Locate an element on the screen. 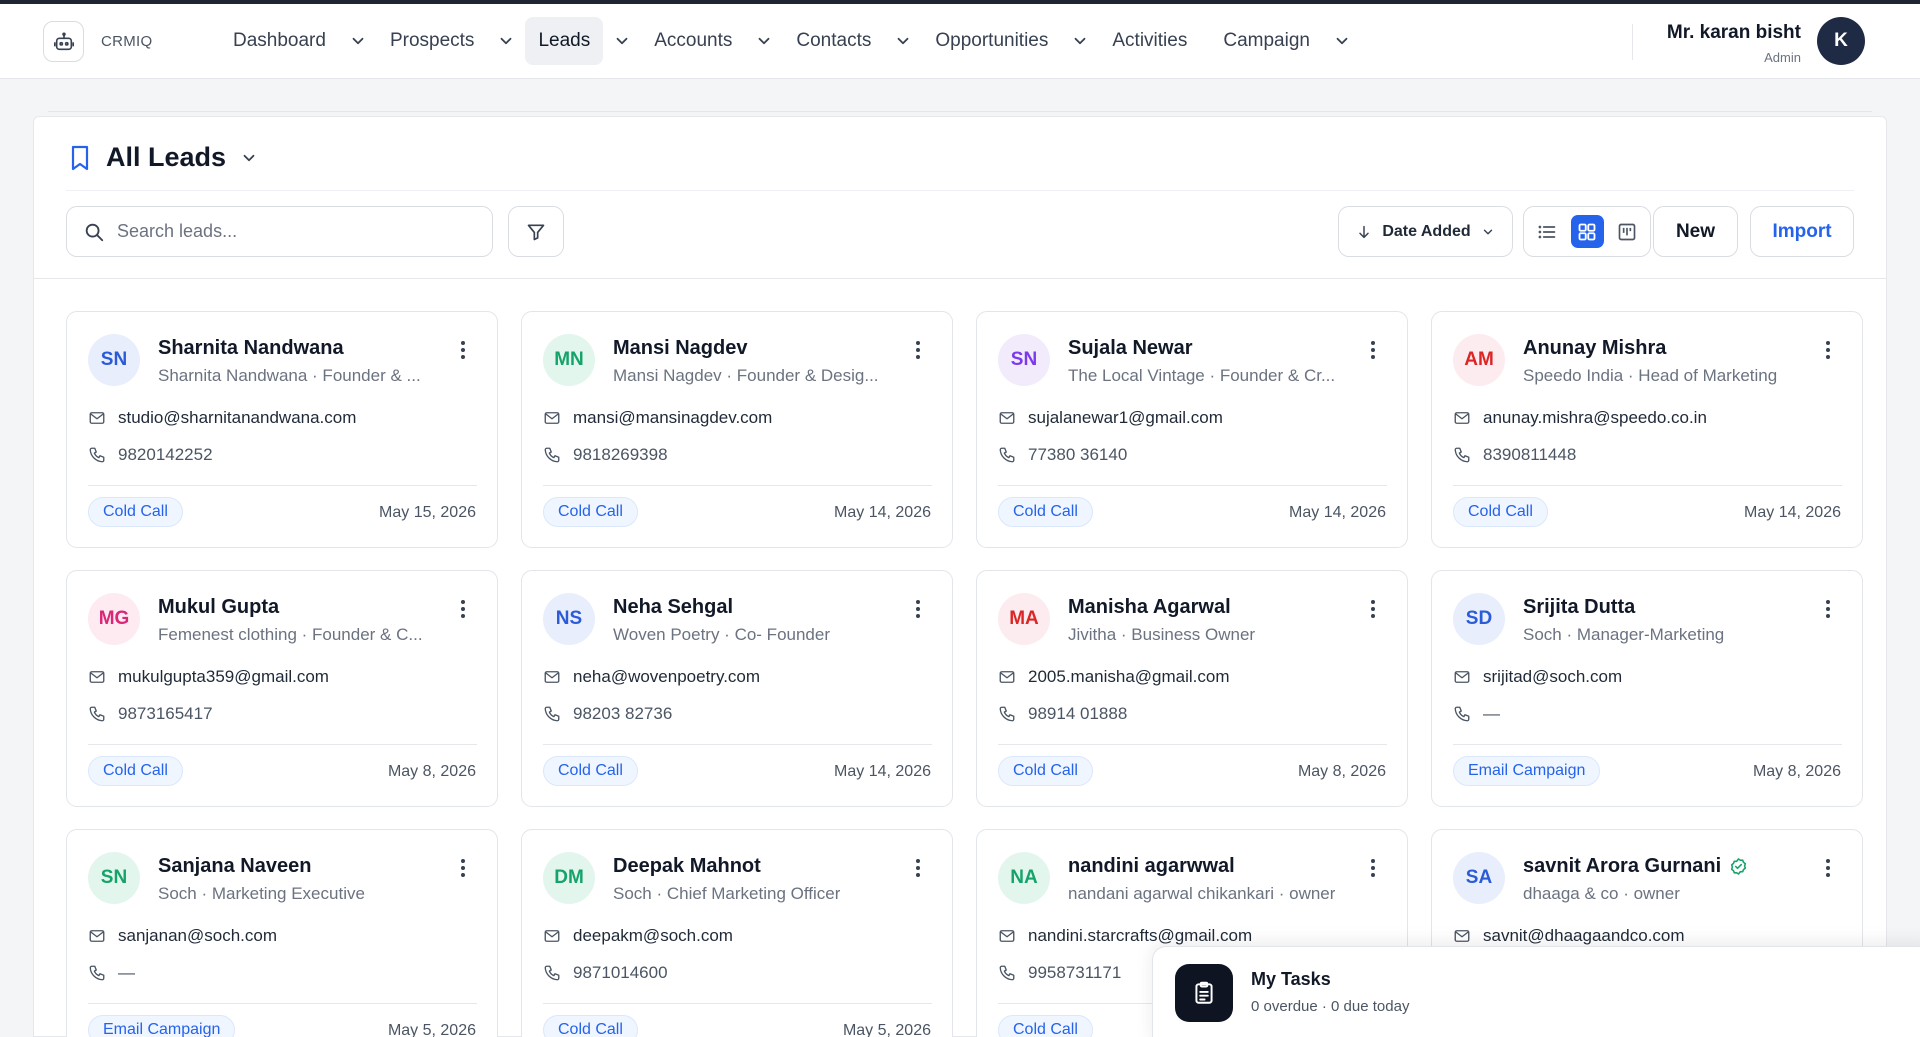 This screenshot has height=1037, width=1920. lead-name: nandini agarwwal is located at coordinates (1151, 866).